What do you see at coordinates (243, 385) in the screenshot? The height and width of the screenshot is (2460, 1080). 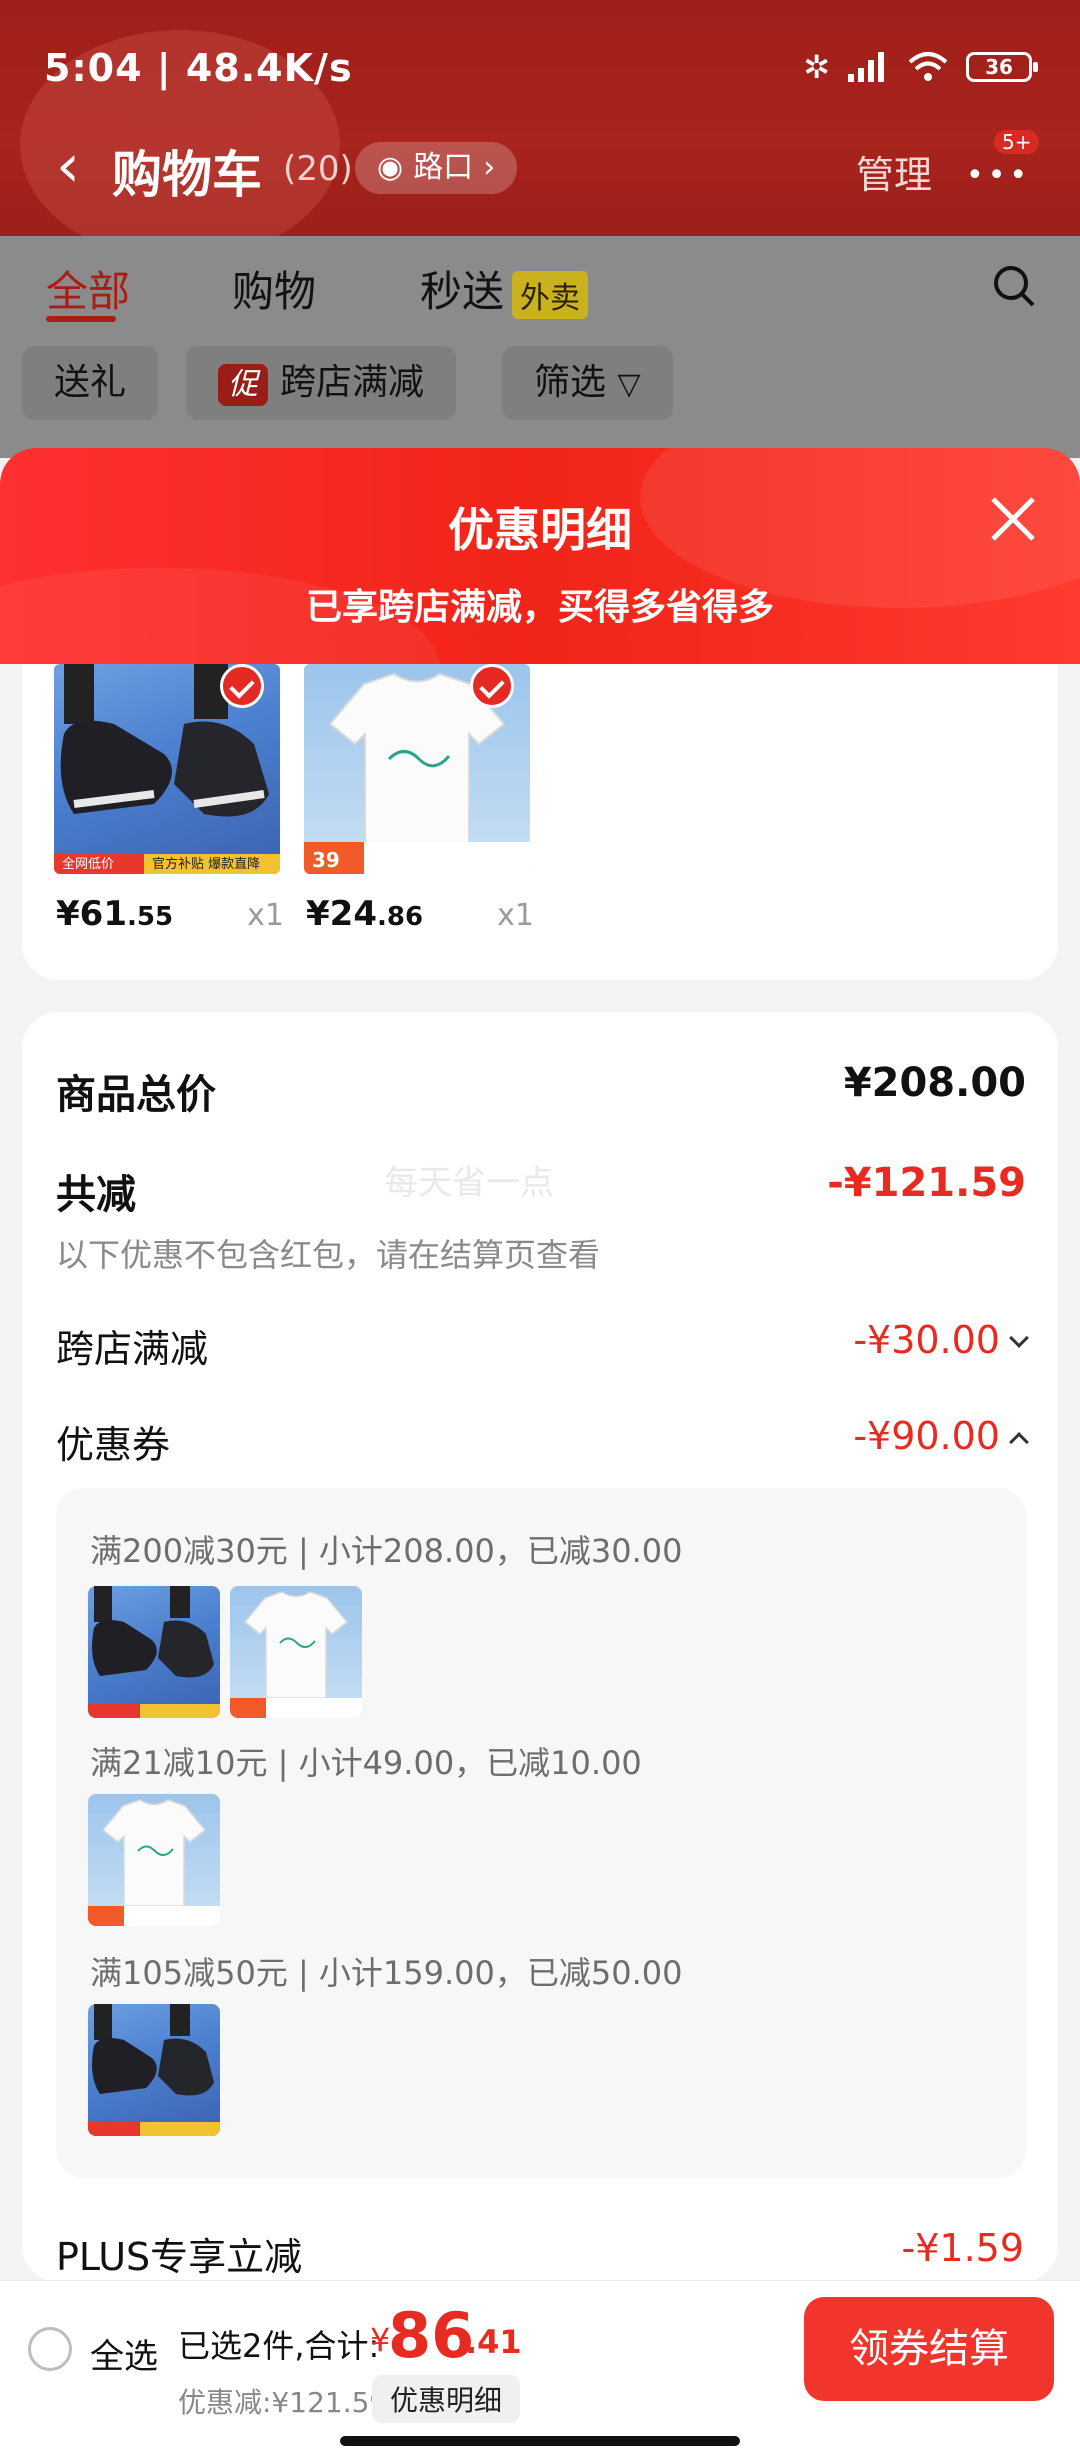 I see `promo-tag: 促` at bounding box center [243, 385].